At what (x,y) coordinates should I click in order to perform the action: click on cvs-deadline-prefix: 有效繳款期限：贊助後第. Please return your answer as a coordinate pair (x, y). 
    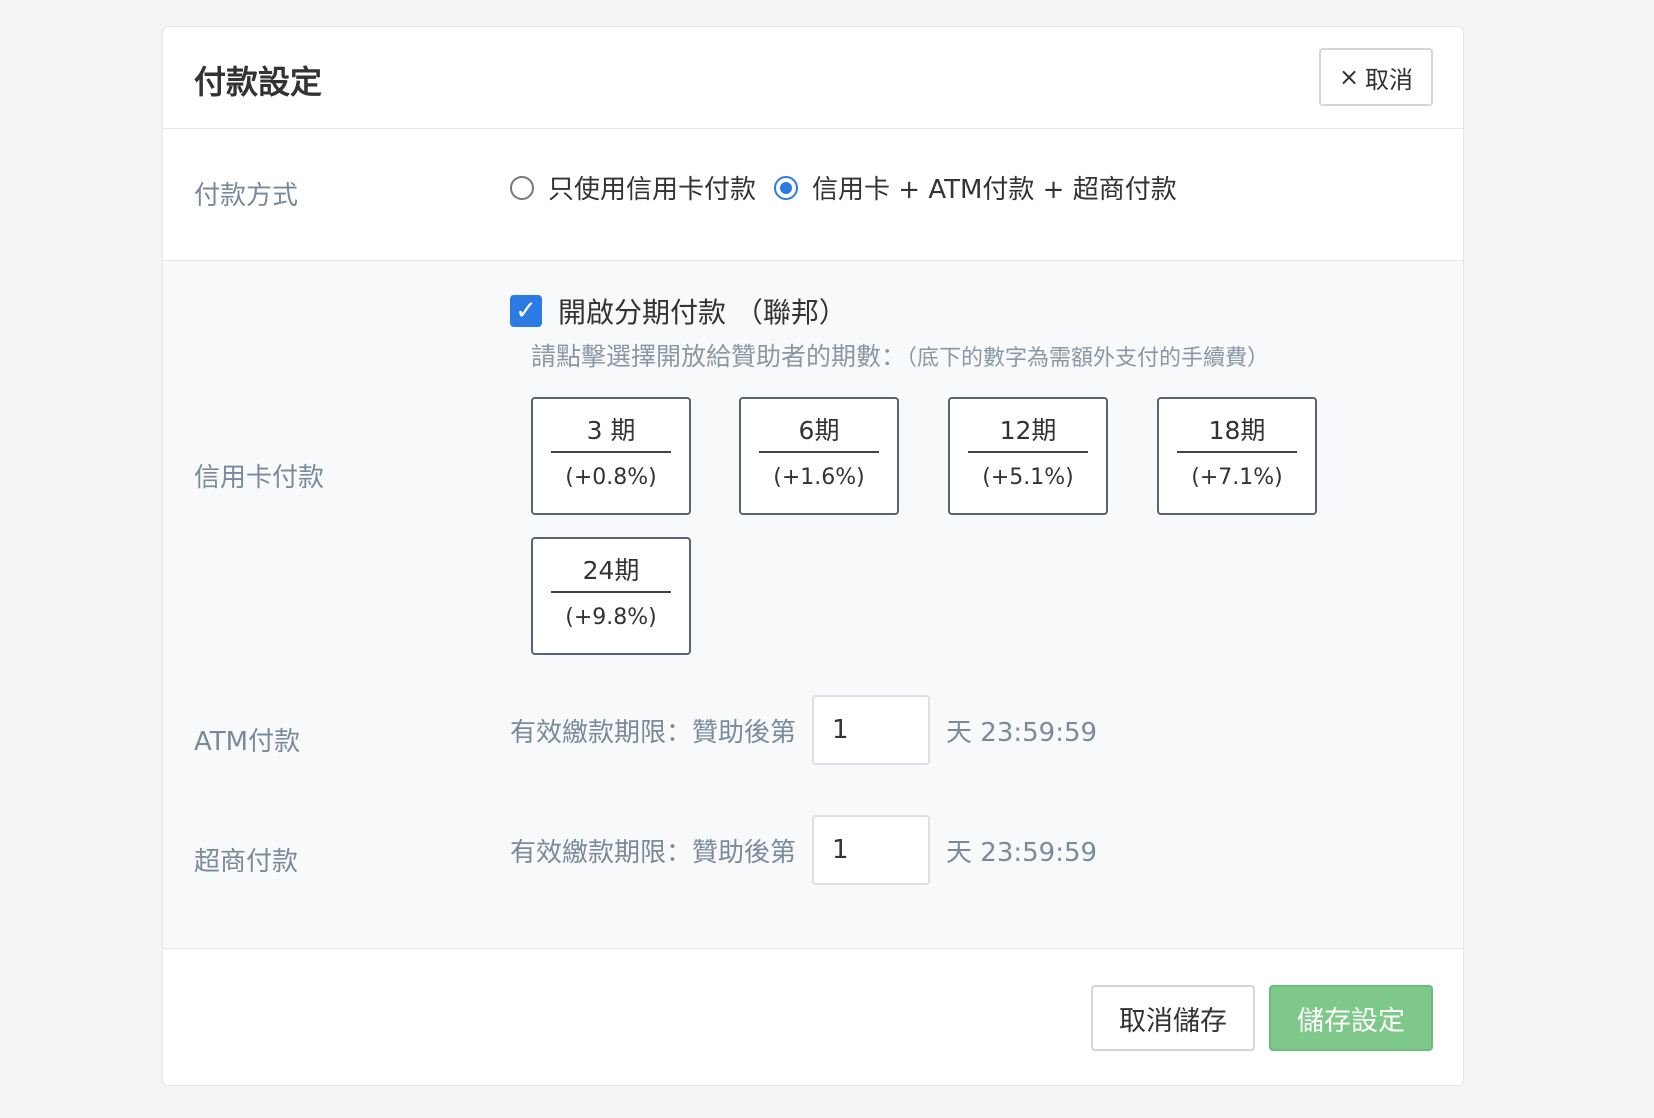
    Looking at the image, I should click on (653, 852).